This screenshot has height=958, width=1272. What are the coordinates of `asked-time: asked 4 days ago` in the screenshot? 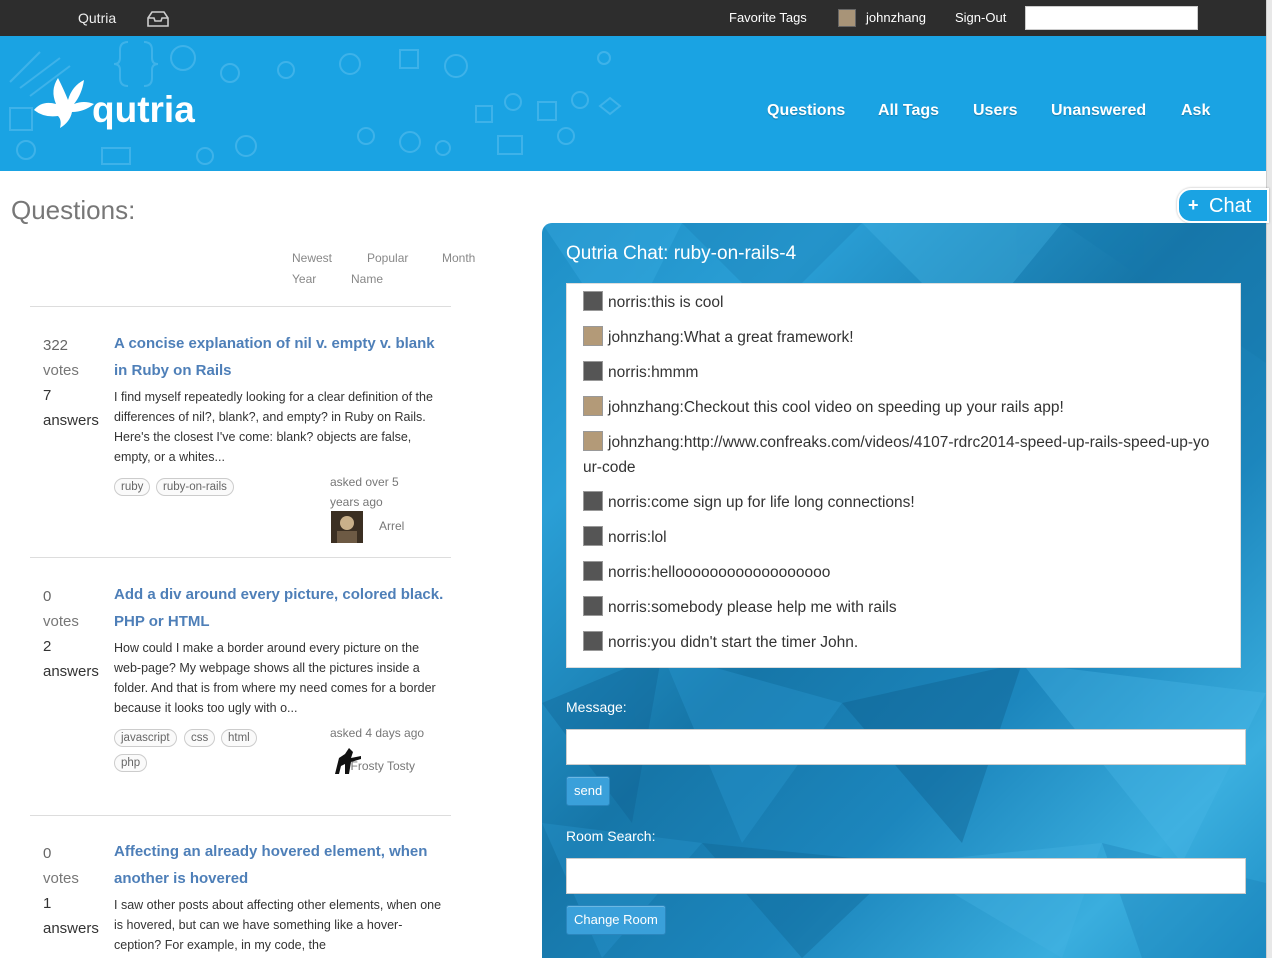 It's located at (377, 733).